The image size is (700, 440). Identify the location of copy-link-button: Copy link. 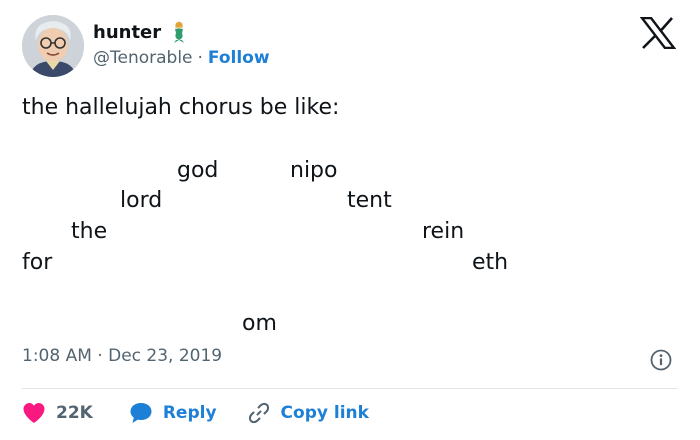
(308, 413).